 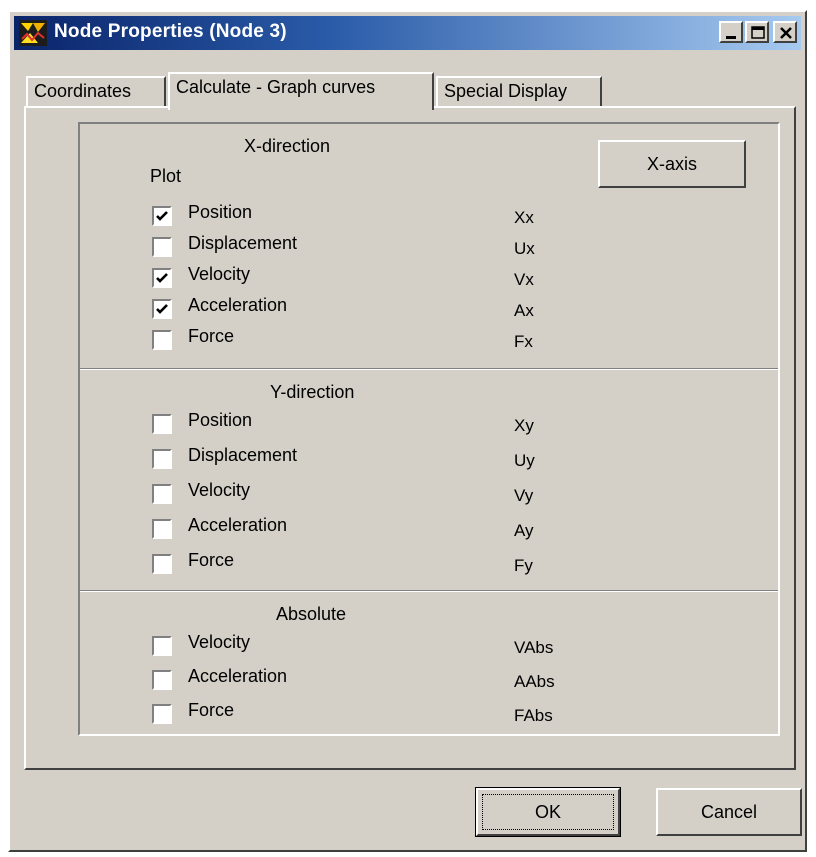 I want to click on x-force-label: Force, so click(x=211, y=336).